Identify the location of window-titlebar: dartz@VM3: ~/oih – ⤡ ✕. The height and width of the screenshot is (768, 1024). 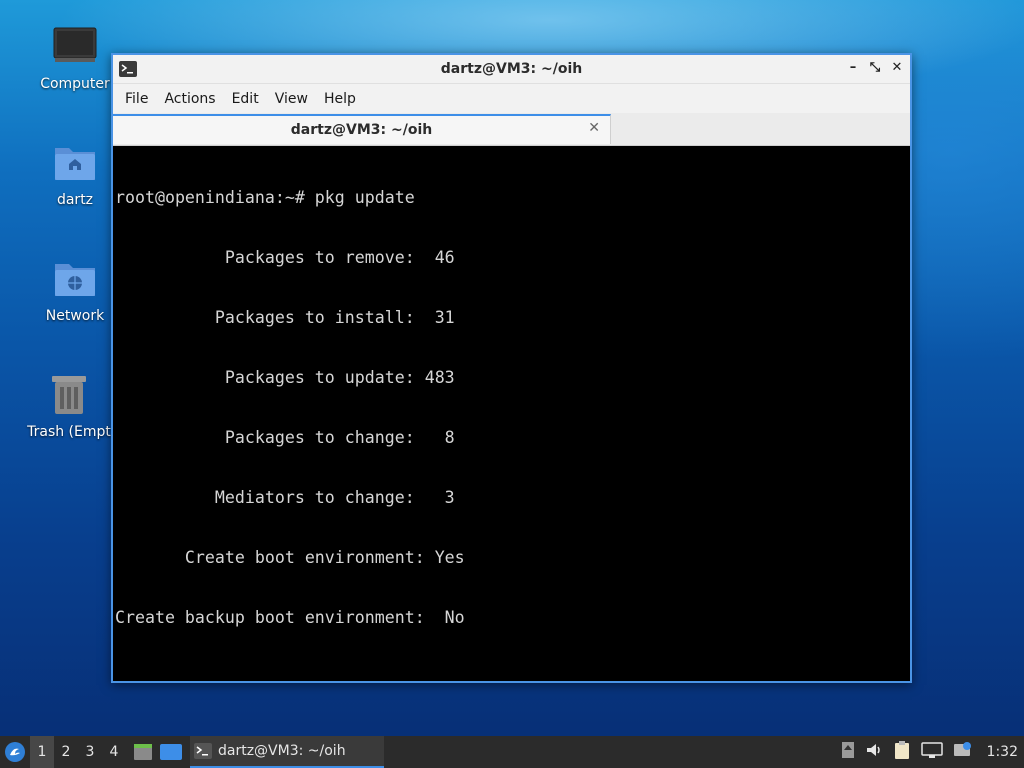
(511, 69).